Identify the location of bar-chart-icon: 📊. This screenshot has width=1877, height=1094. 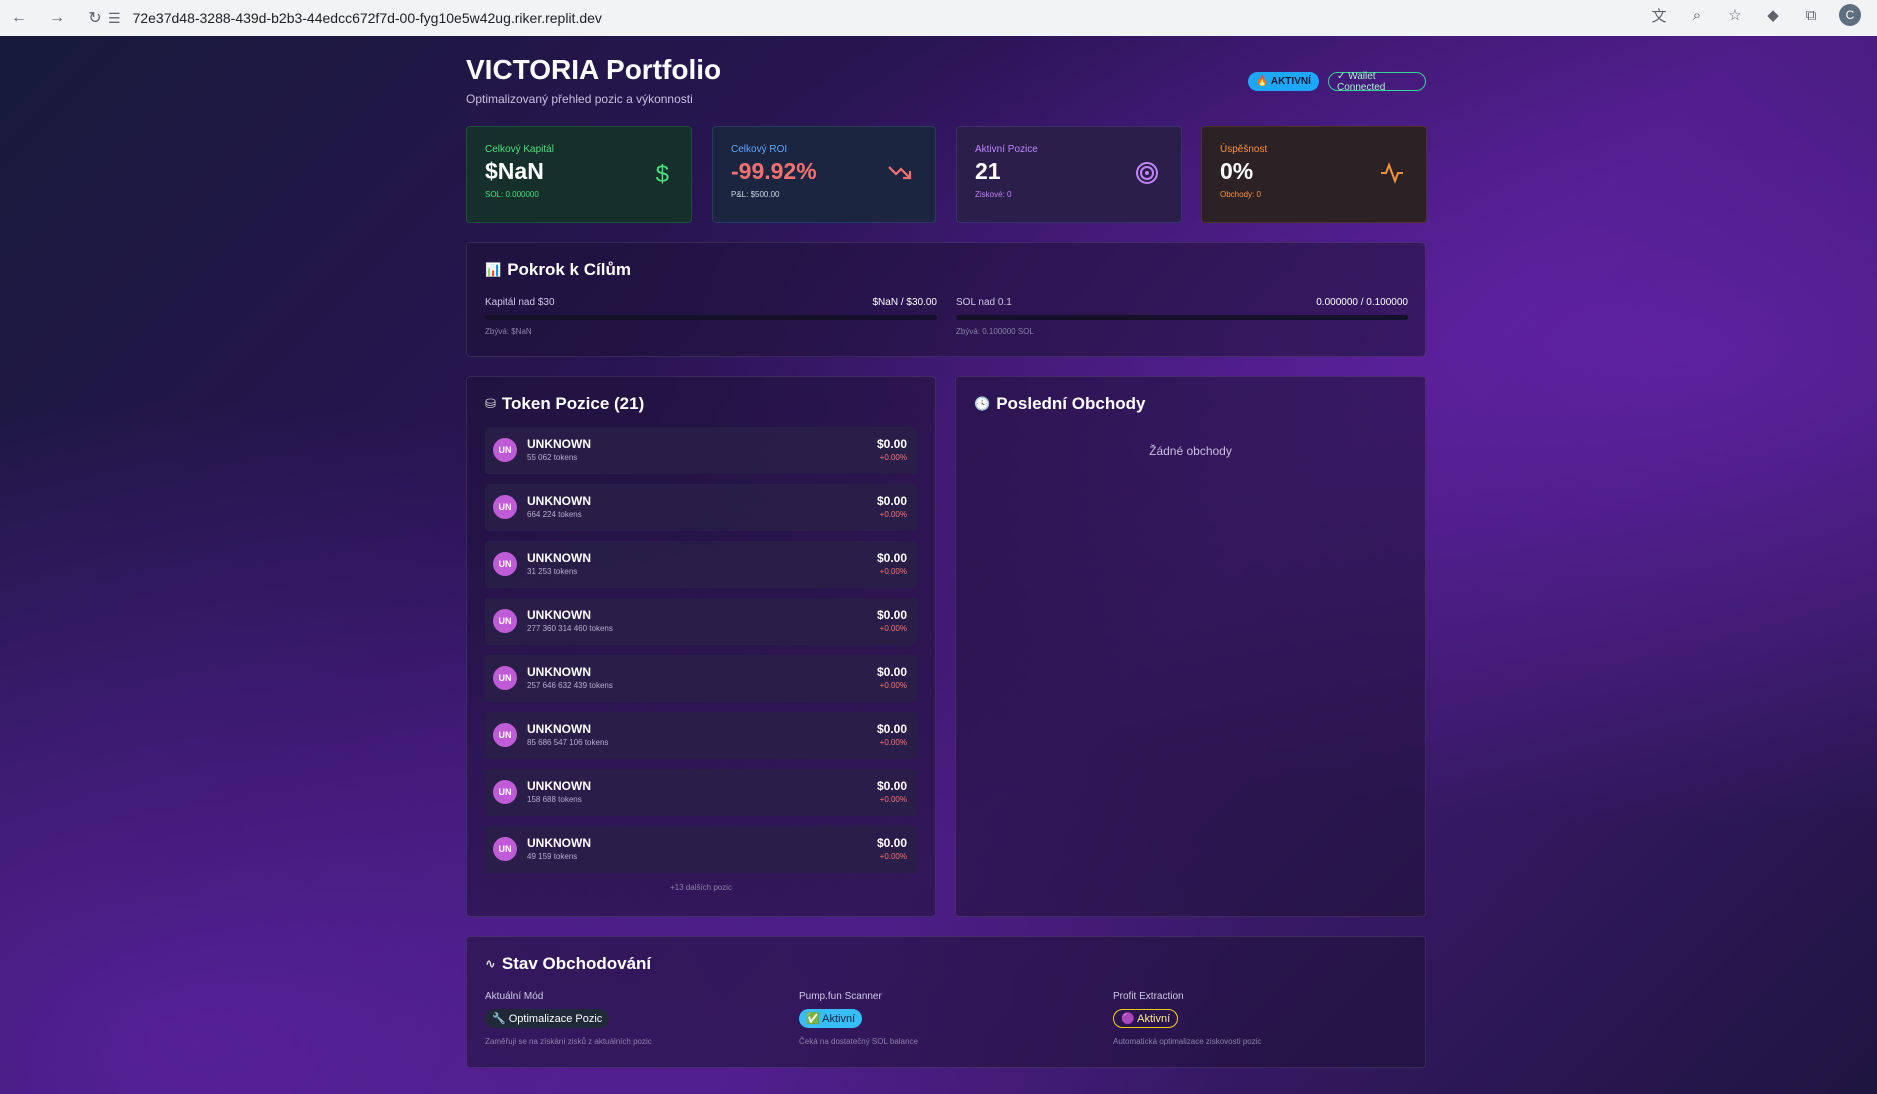
(493, 269).